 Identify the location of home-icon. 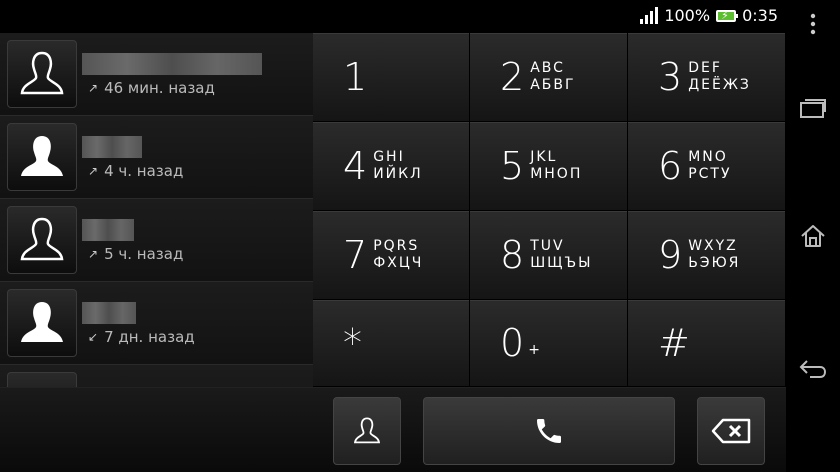
(813, 236).